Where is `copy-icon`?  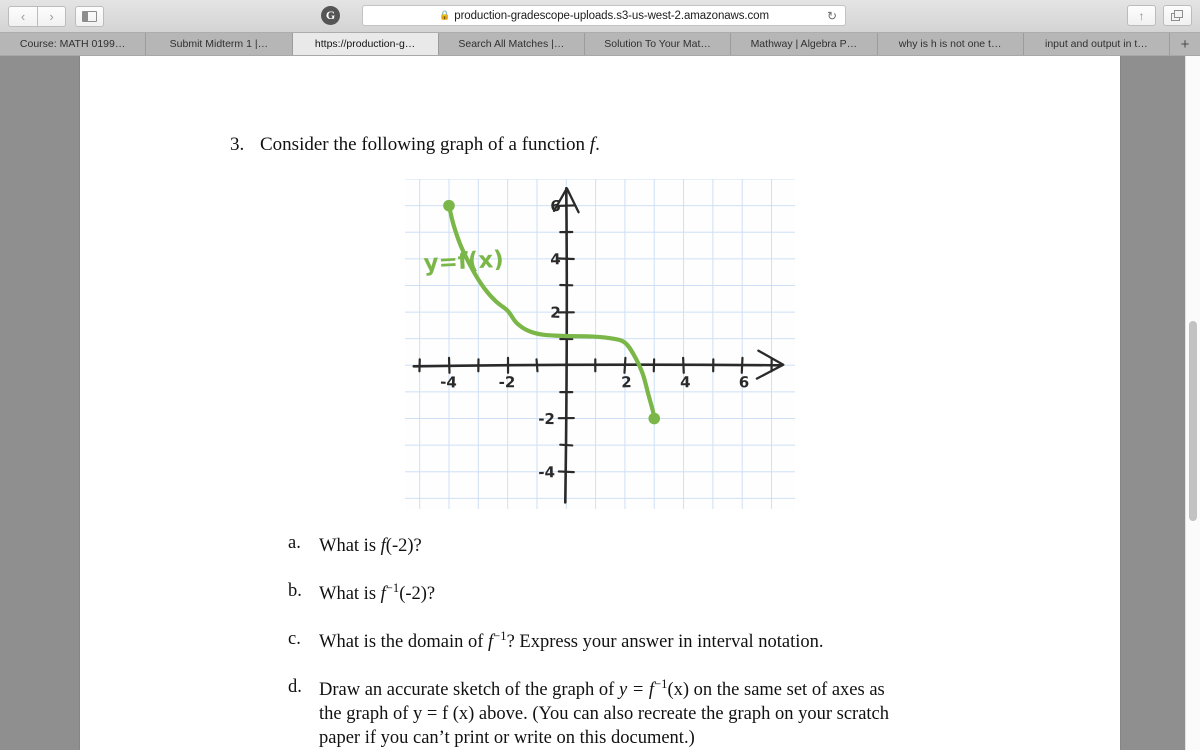
copy-icon is located at coordinates (1177, 15).